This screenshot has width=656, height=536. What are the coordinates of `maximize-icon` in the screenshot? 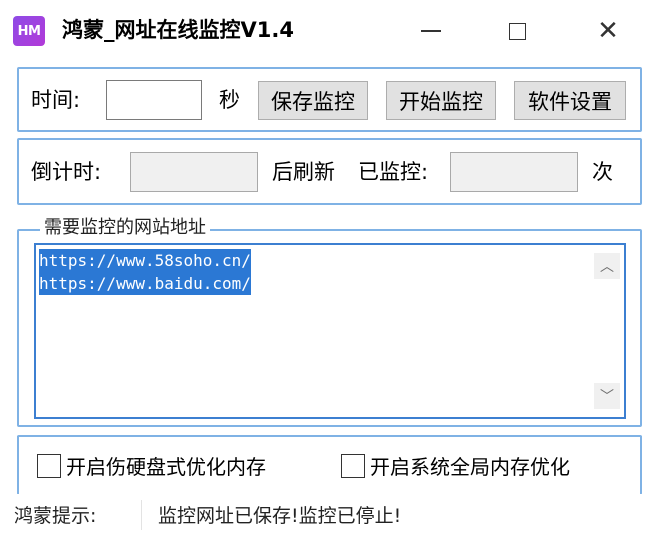 It's located at (517, 31).